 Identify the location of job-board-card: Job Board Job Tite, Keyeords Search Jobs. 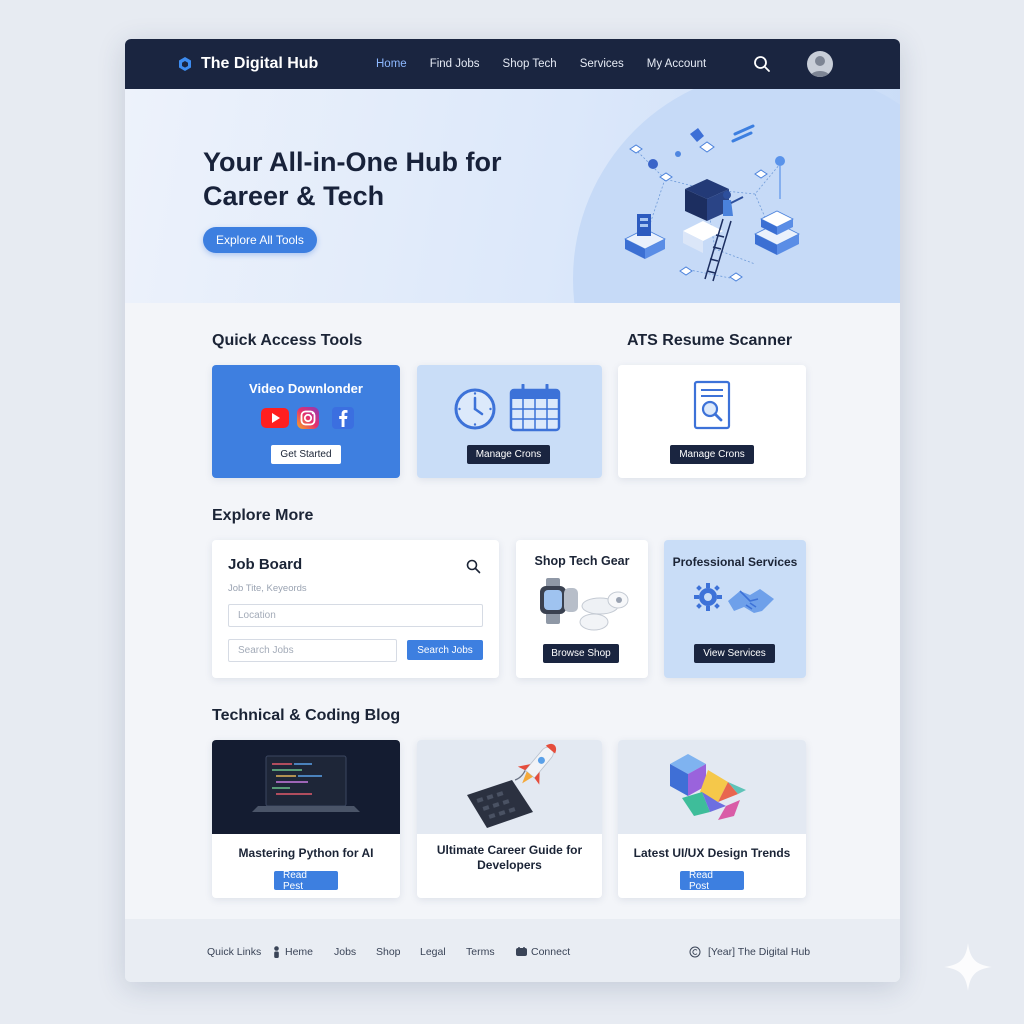
(355, 609).